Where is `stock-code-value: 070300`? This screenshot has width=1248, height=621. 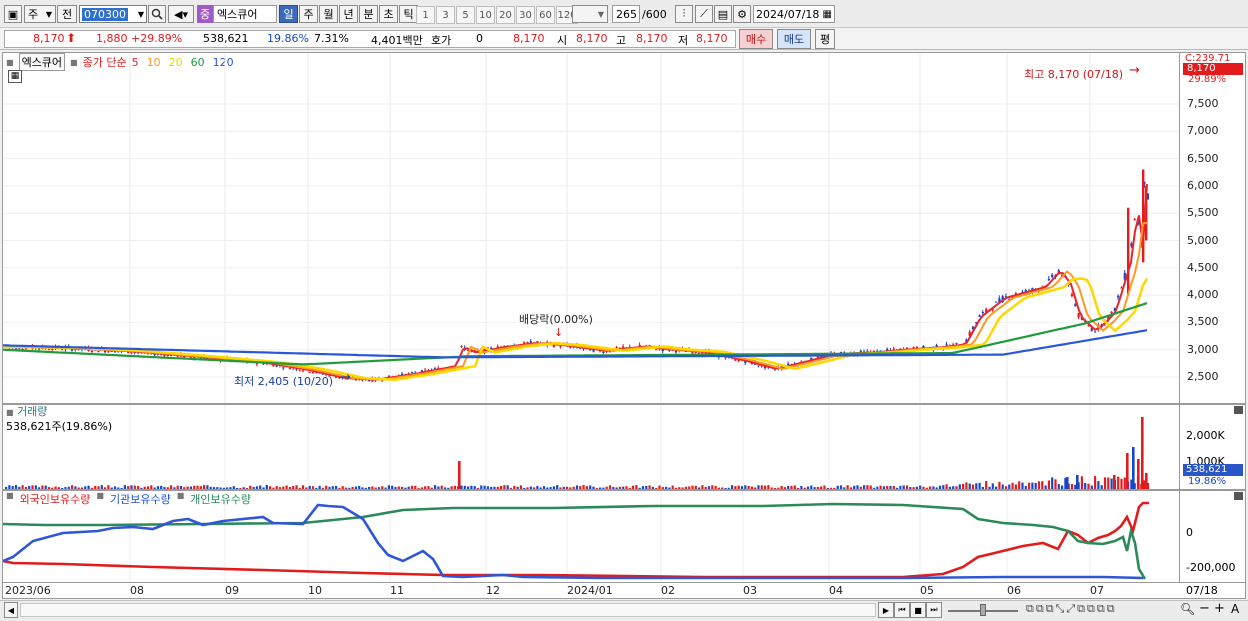 stock-code-value: 070300 is located at coordinates (105, 14).